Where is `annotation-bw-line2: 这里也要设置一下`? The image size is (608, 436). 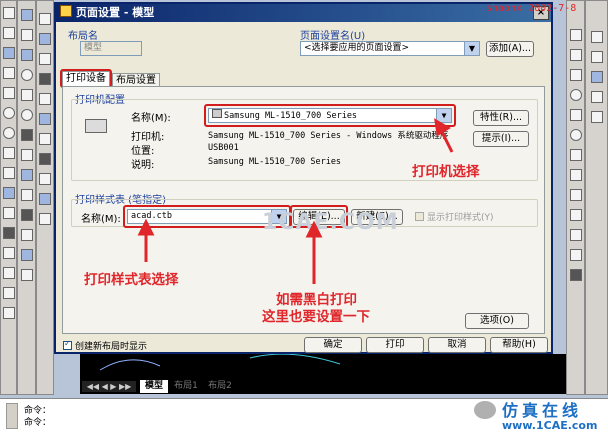
annotation-bw-line2: 这里也要设置一下 is located at coordinates (316, 317).